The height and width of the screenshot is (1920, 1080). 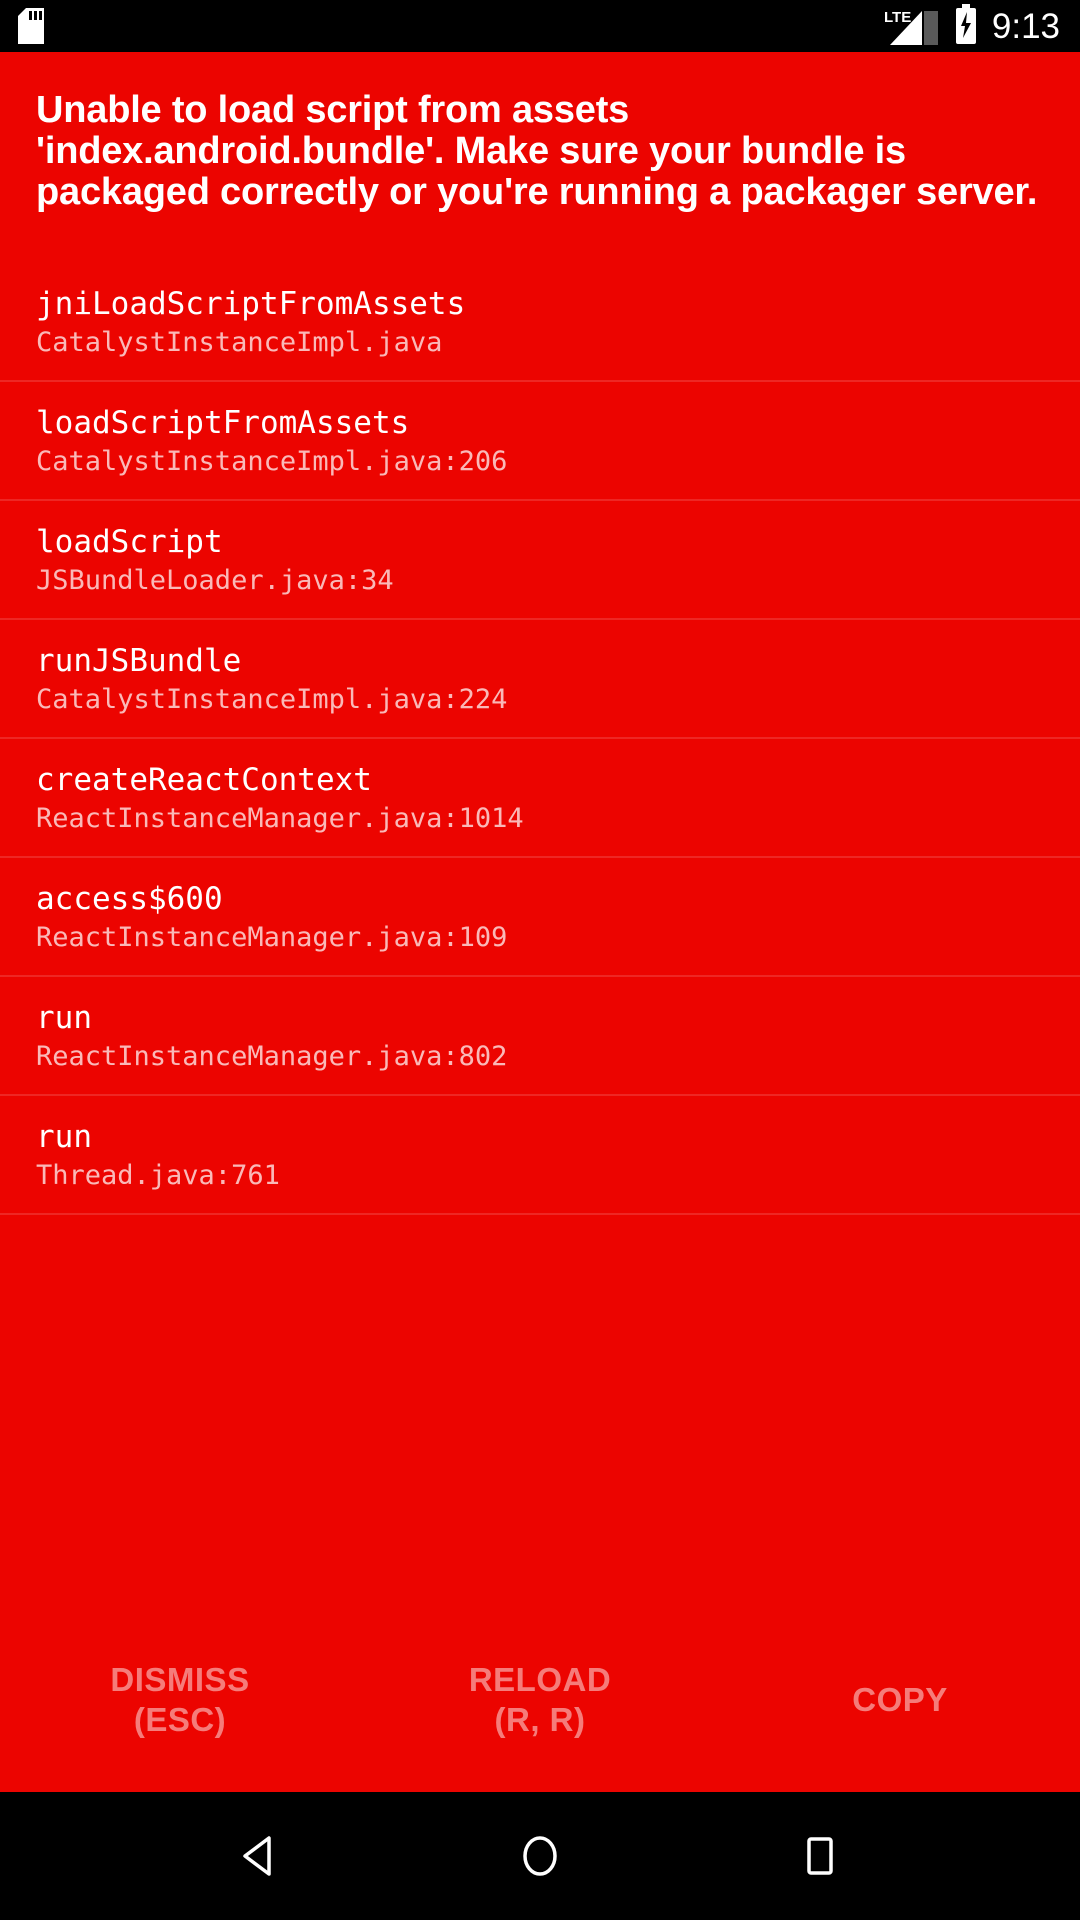 I want to click on stack-frame-row: runJSBundle CatalystInstanceImpl.java:224, so click(x=540, y=679).